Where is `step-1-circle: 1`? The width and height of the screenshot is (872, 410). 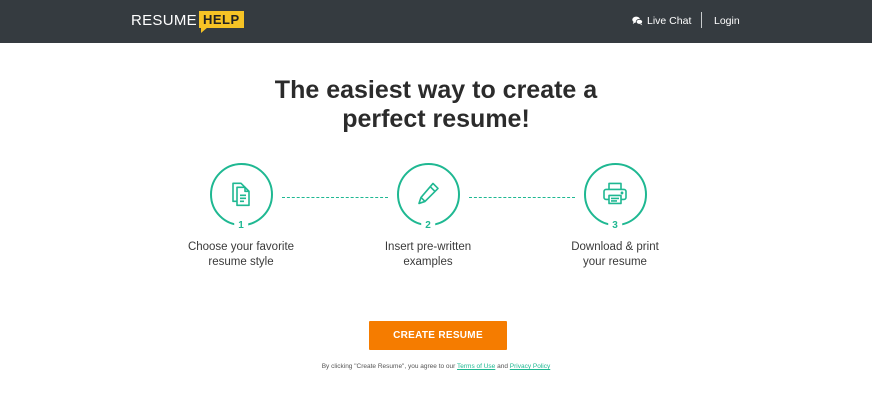 step-1-circle: 1 is located at coordinates (241, 197).